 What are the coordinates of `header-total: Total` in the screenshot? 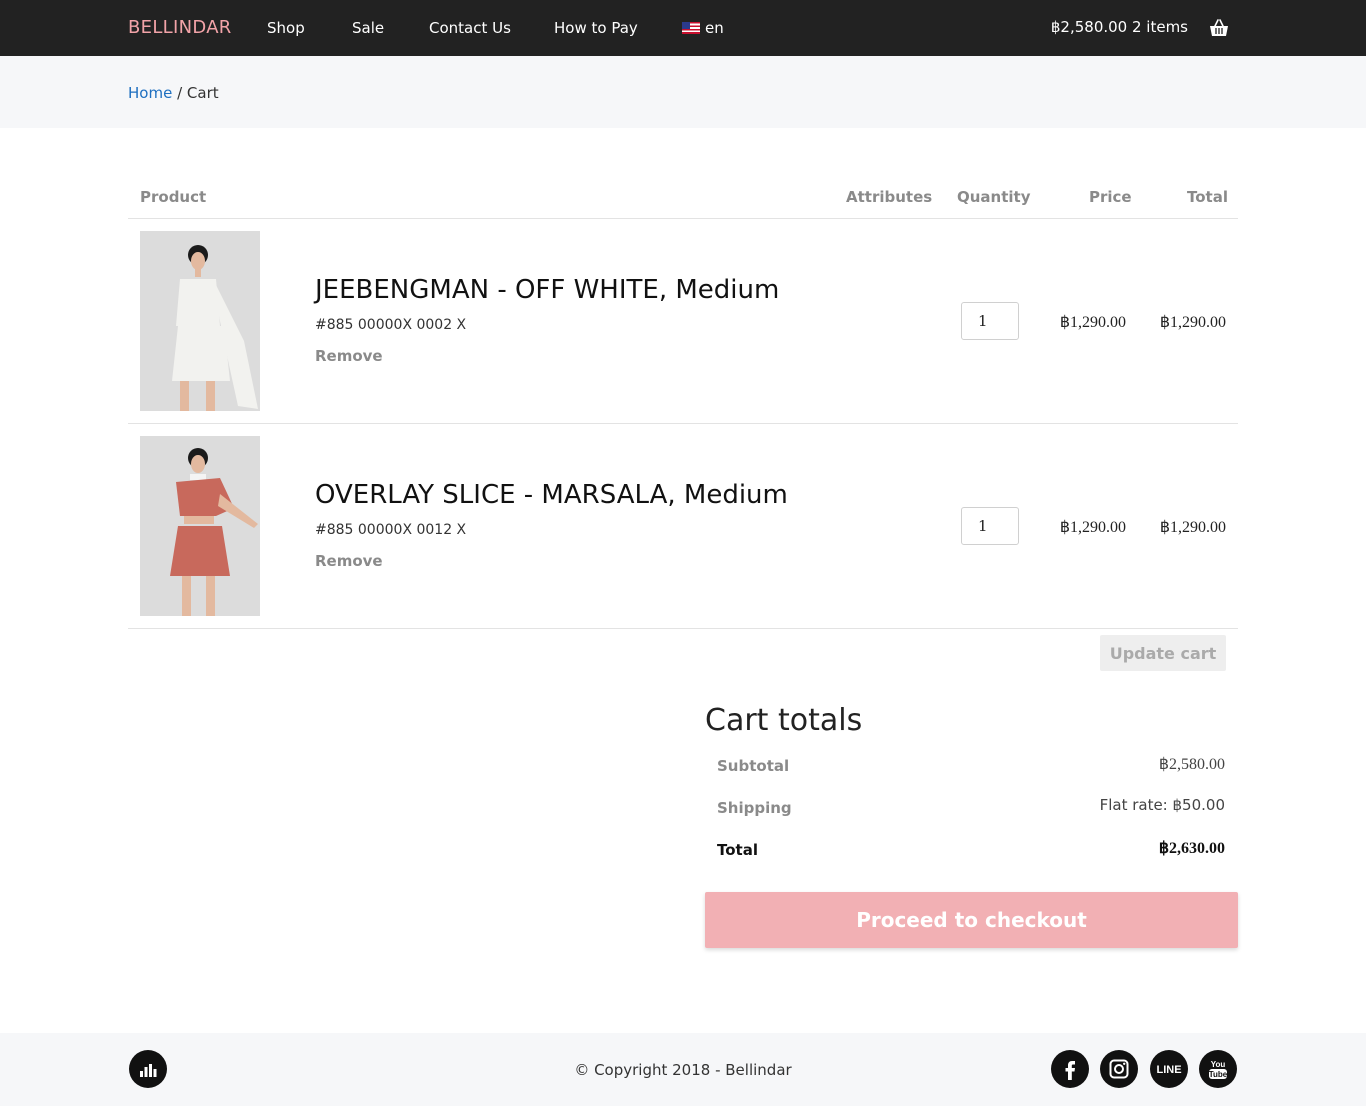 It's located at (1207, 197).